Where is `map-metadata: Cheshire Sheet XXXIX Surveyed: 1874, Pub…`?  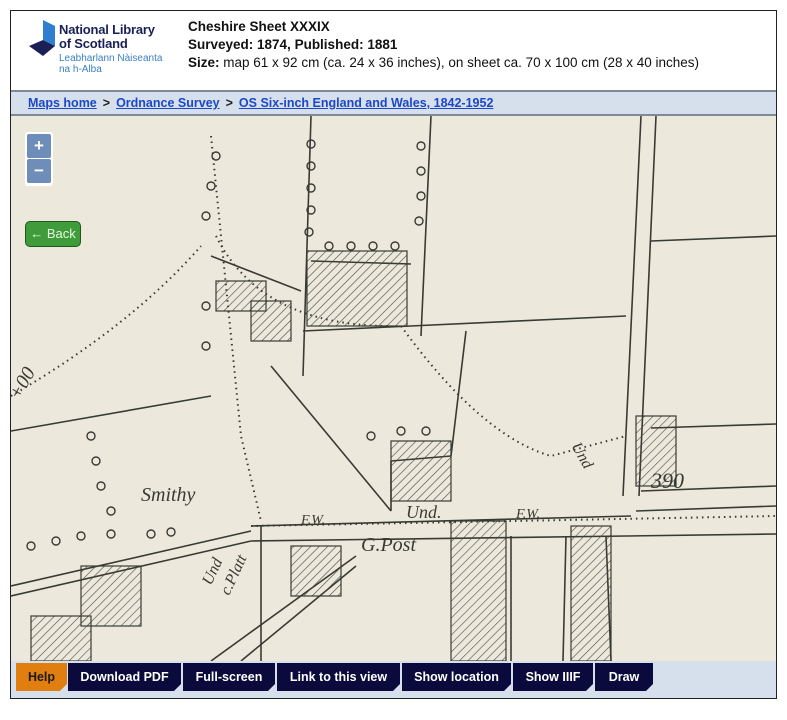
map-metadata: Cheshire Sheet XXXIX Surveyed: 1874, Pub… is located at coordinates (443, 45).